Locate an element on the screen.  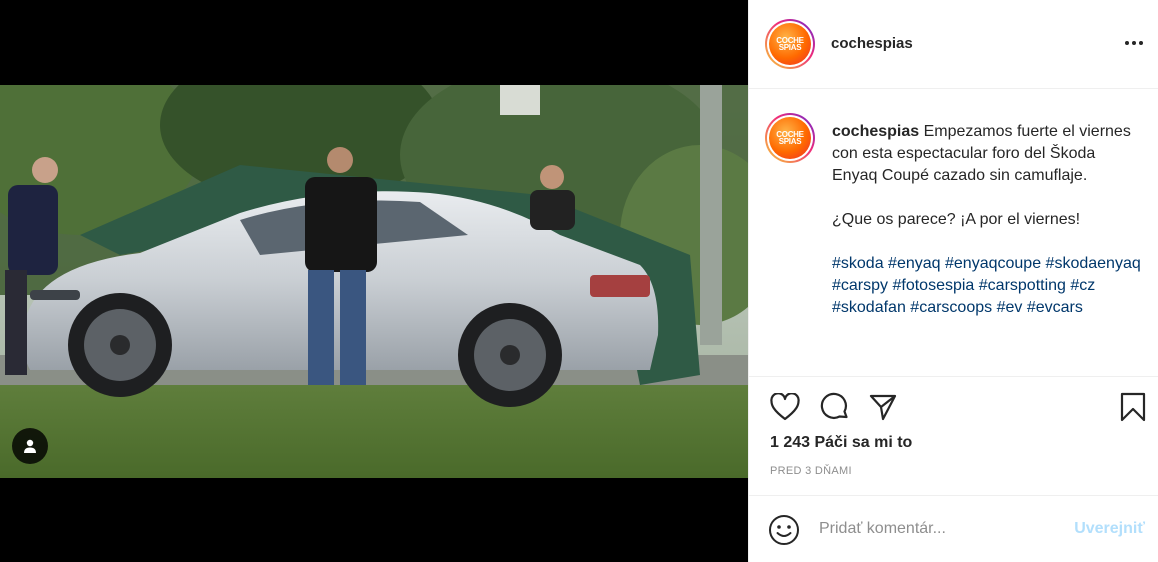
bookmark-icon is located at coordinates (1133, 407).